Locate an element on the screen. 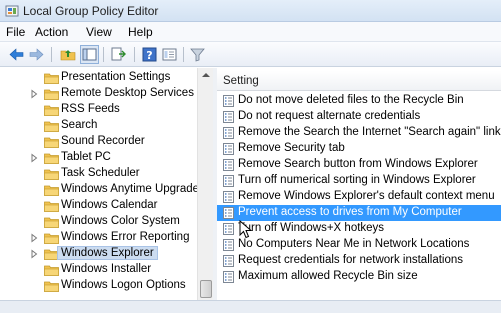 The image size is (501, 313). setting-label: Do not request alternate credentials is located at coordinates (329, 116).